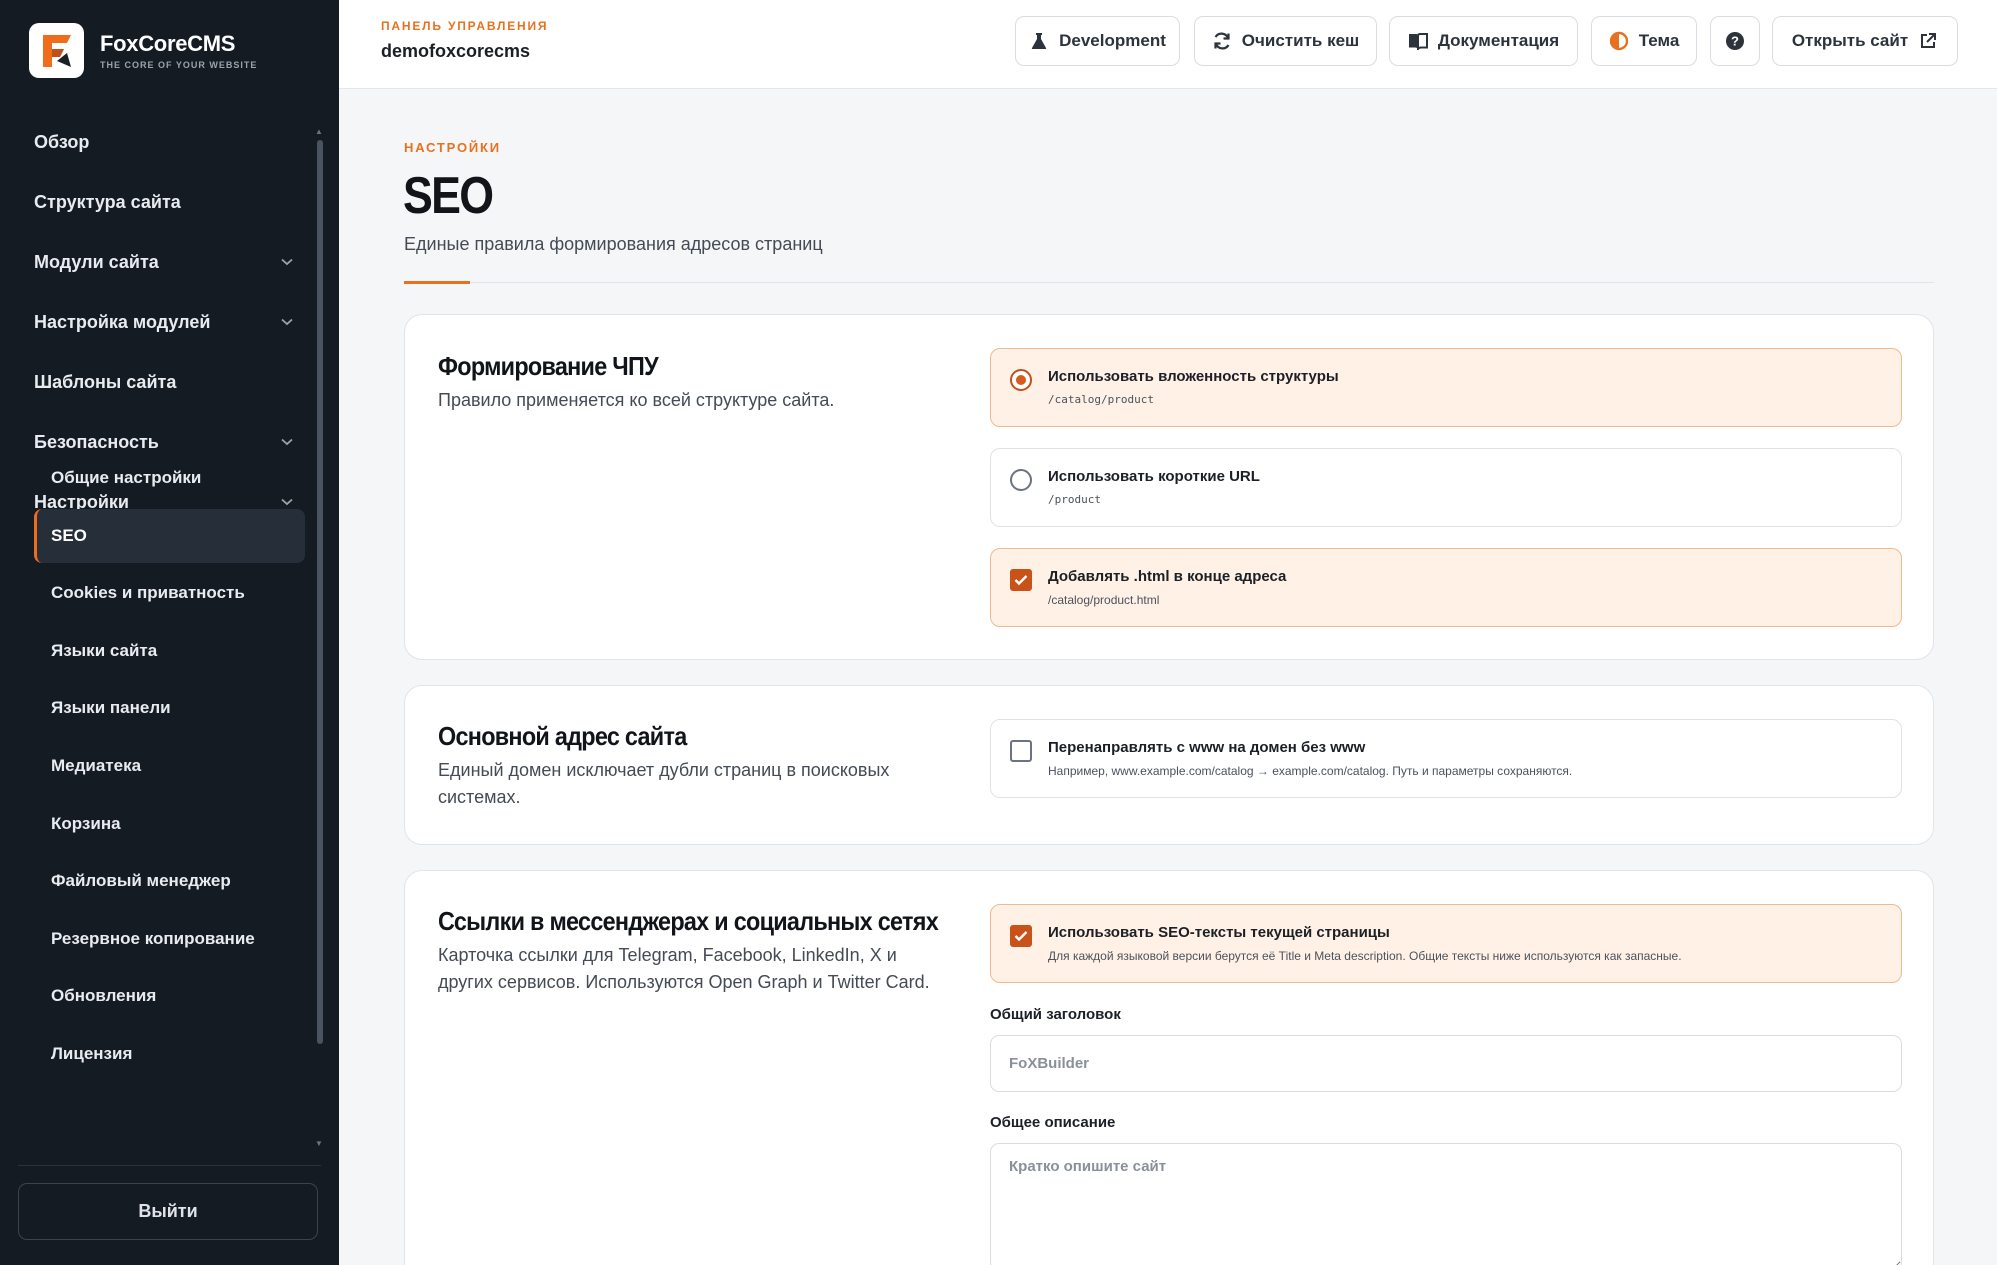 Image resolution: width=1997 pixels, height=1265 pixels. Describe the element at coordinates (1498, 40) in the screenshot. I see `documentation-label: Документация` at that location.